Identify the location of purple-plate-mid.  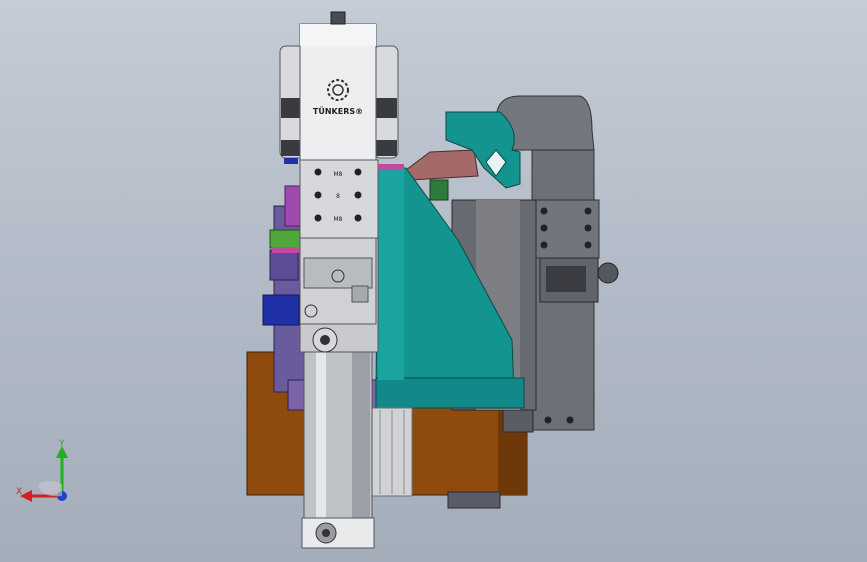
(284, 265).